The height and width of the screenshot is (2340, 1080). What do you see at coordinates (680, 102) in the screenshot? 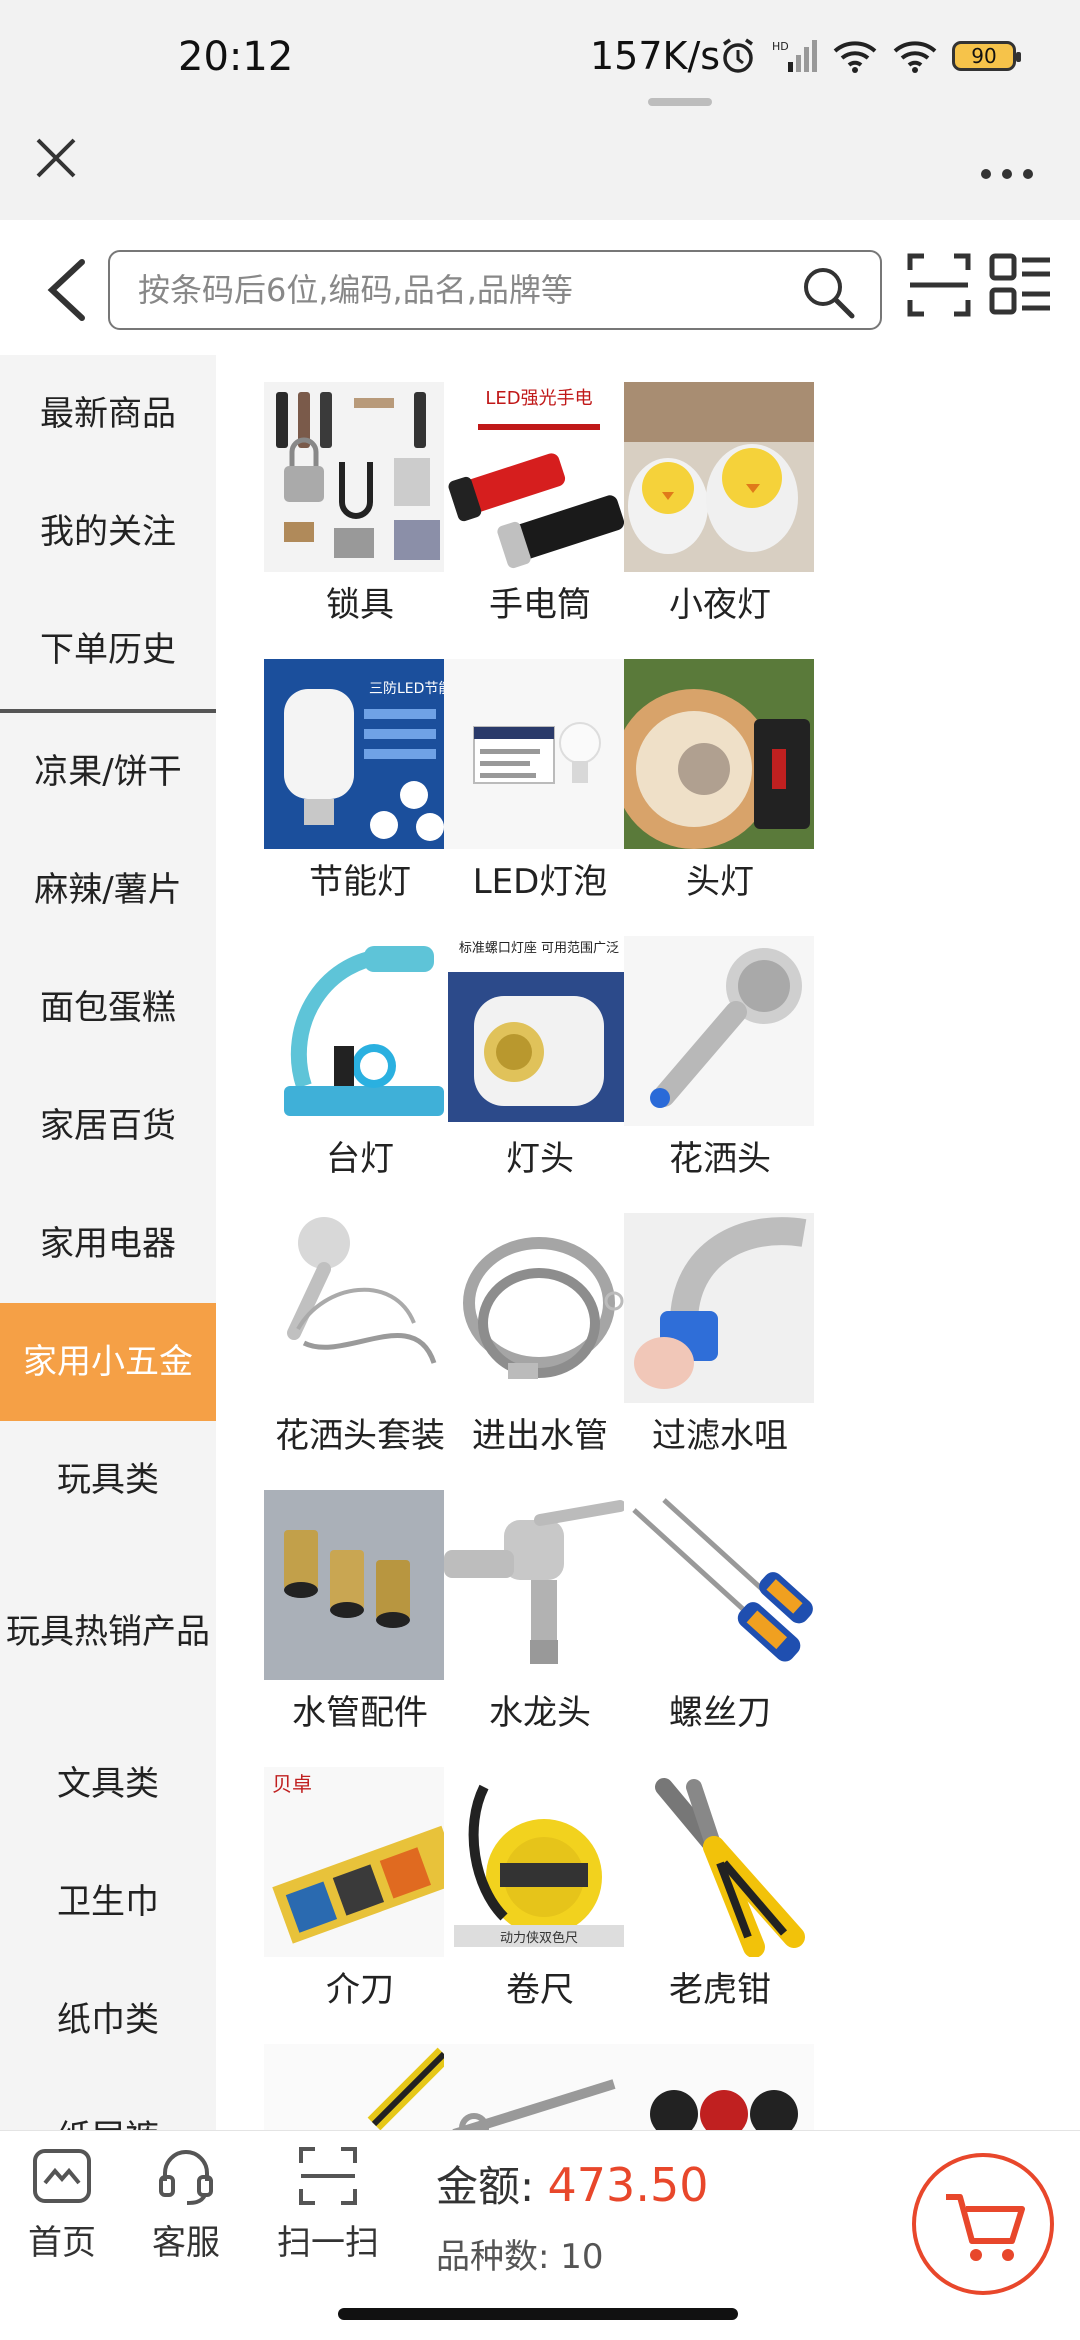
I see `notch` at bounding box center [680, 102].